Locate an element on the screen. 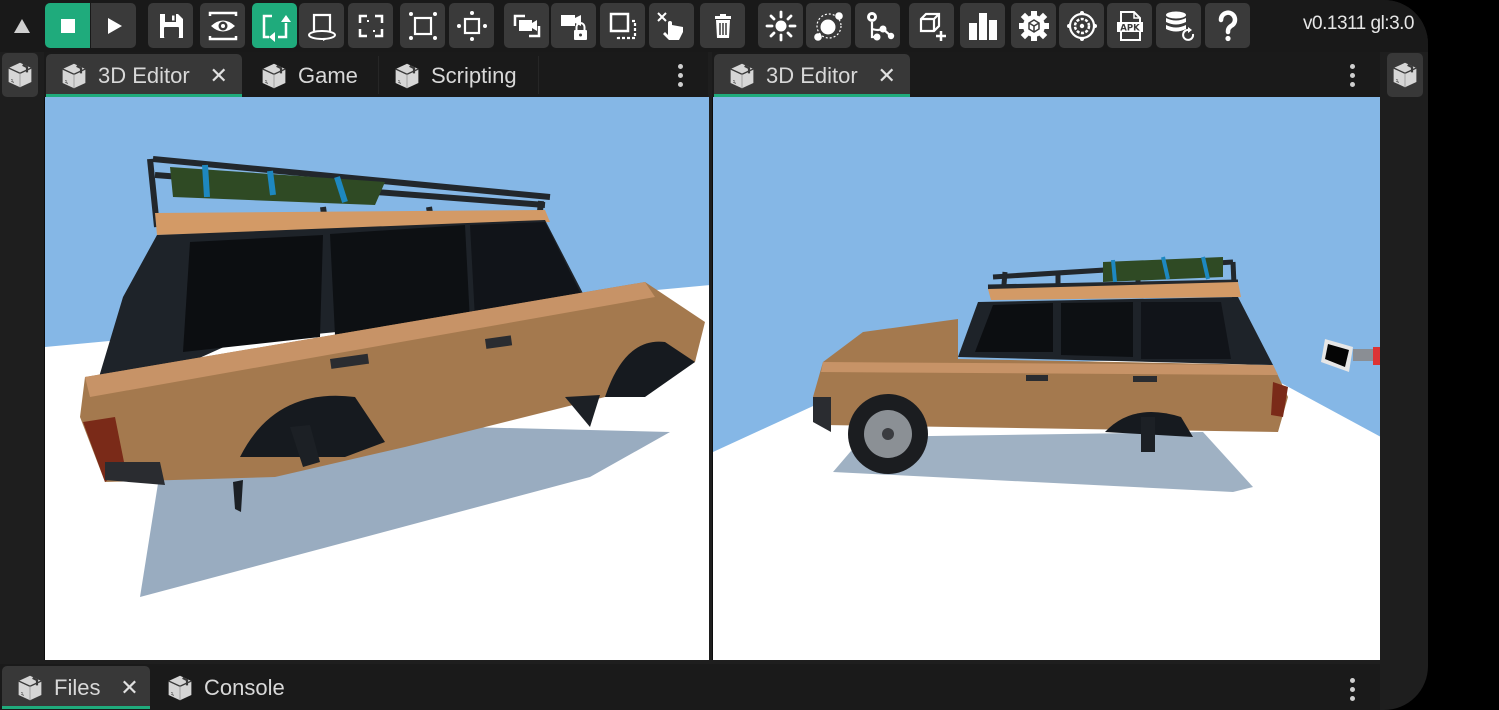 This screenshot has height=710, width=1499. tab-label: Files is located at coordinates (77, 687).